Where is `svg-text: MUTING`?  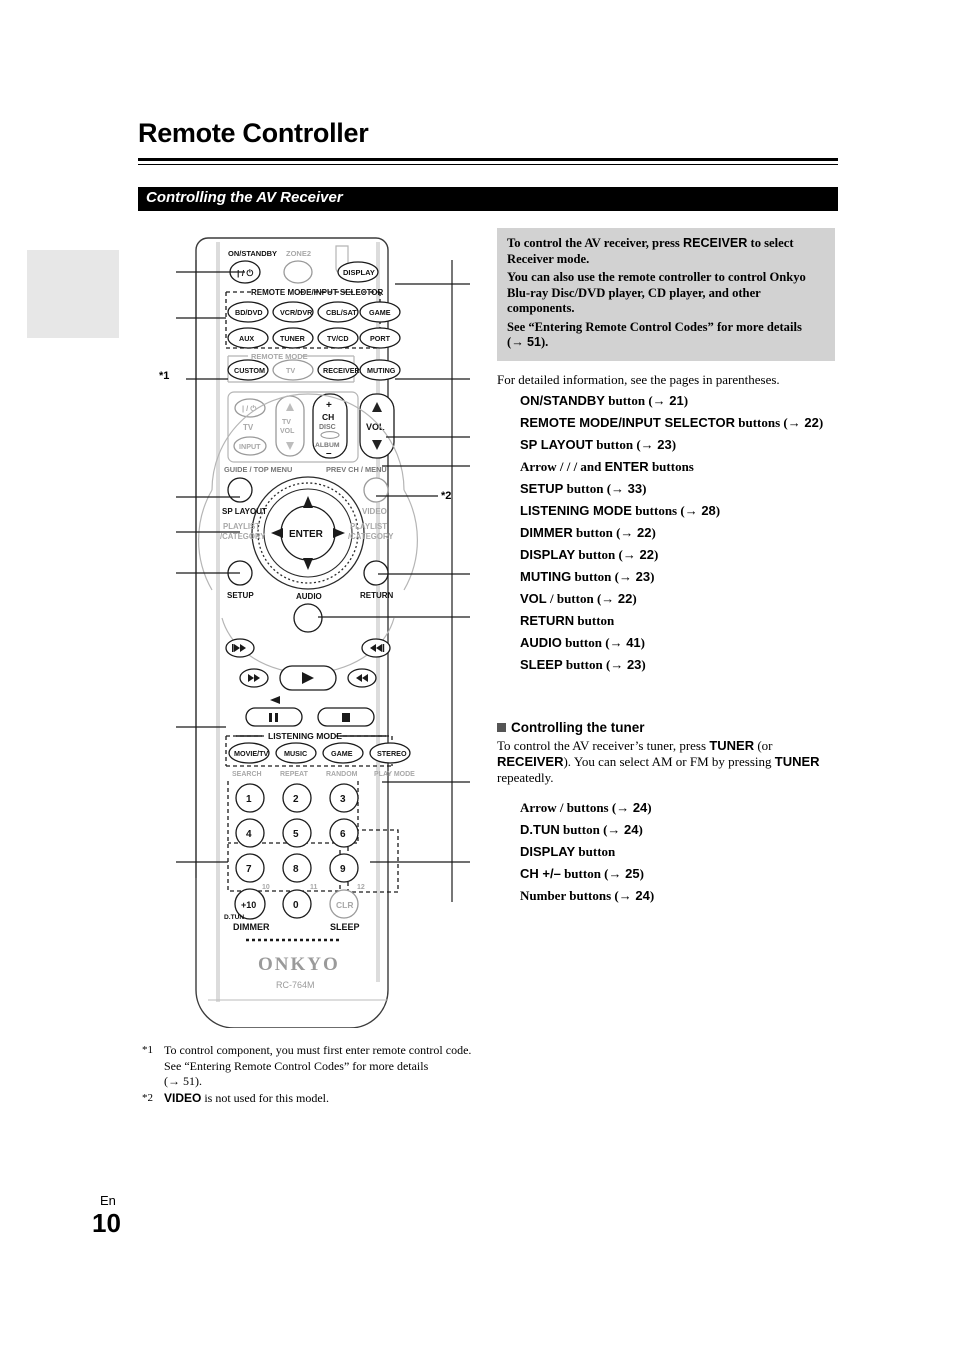 svg-text: MUTING is located at coordinates (381, 370).